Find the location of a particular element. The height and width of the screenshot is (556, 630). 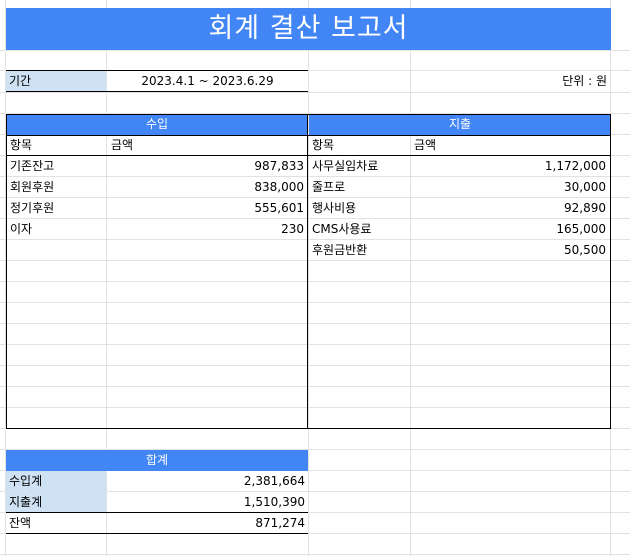

total-expense-label-cell: 지출계 is located at coordinates (56, 502).